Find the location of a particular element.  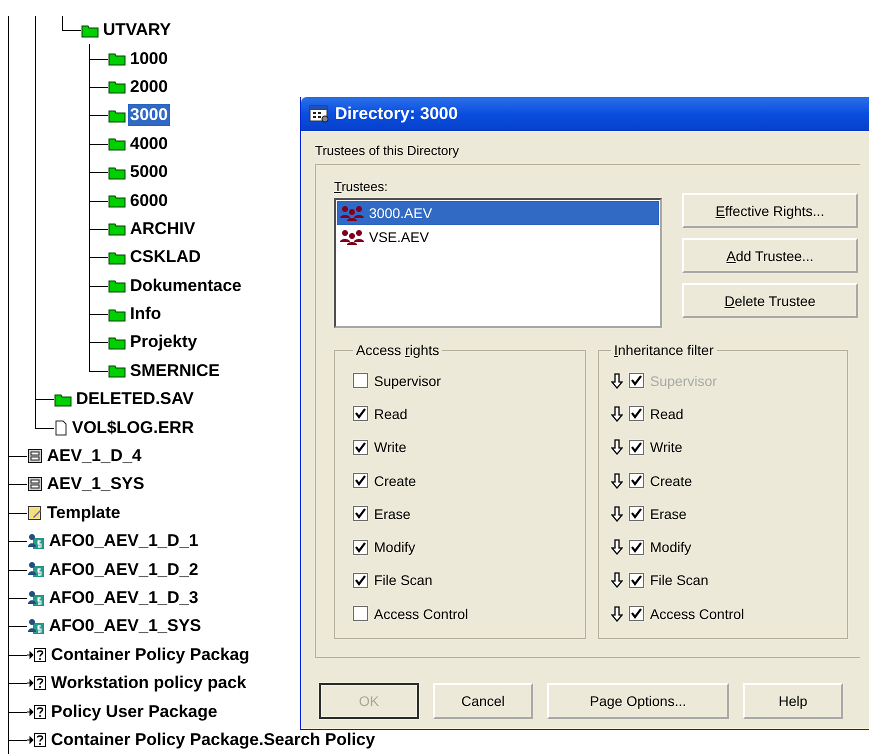

checkbox-label: File Scan is located at coordinates (403, 580).